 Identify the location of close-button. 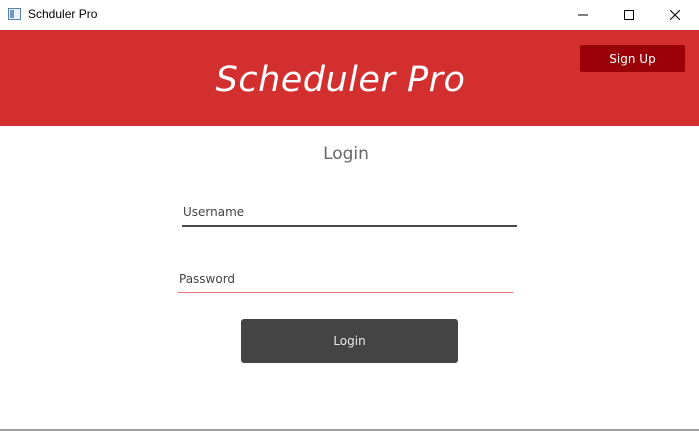
(675, 15).